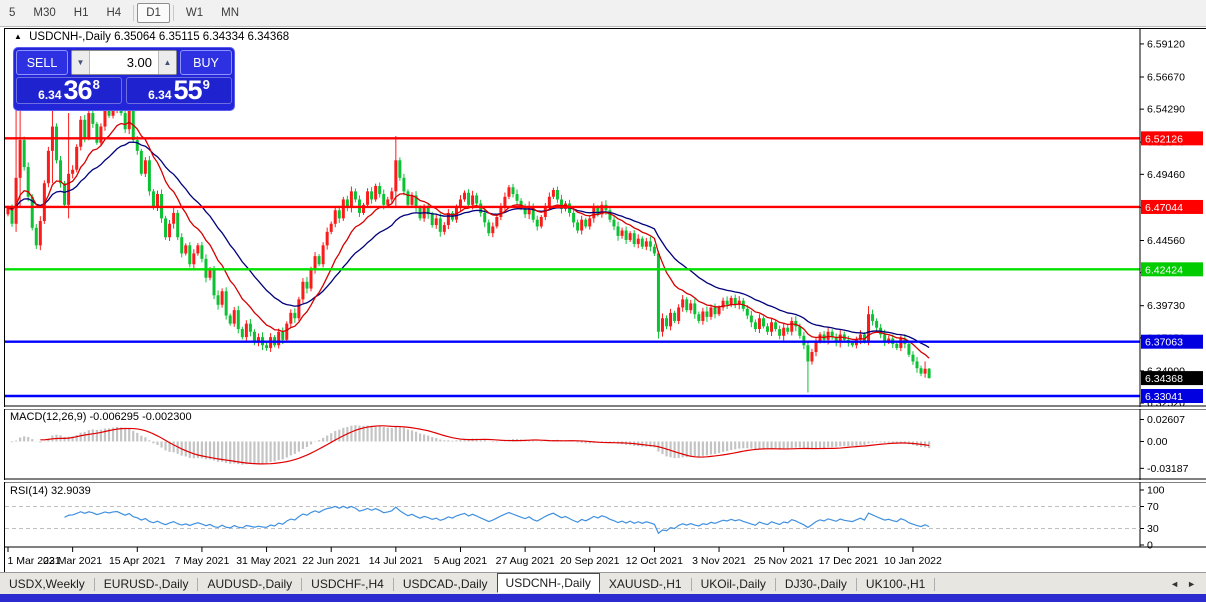 This screenshot has height=602, width=1206. What do you see at coordinates (81, 62) in the screenshot?
I see `volume-decrease-icon: ▼` at bounding box center [81, 62].